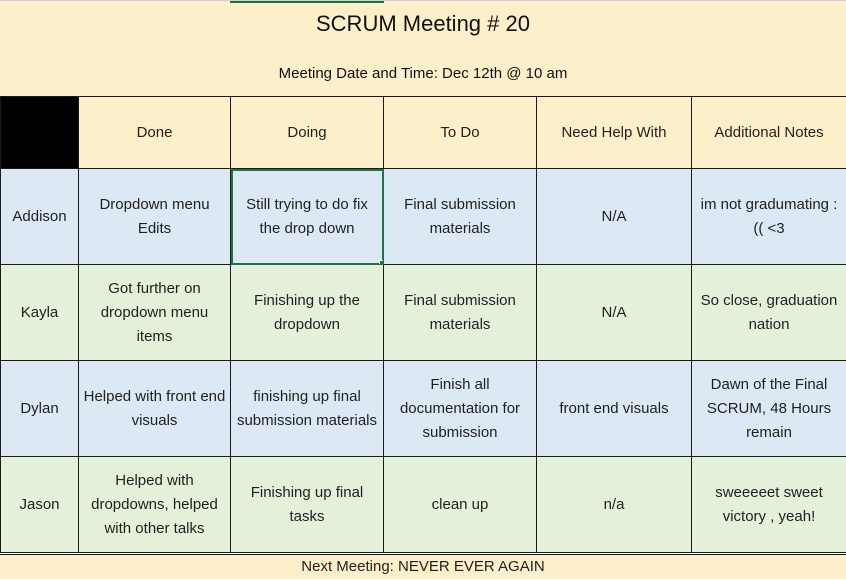 Image resolution: width=846 pixels, height=580 pixels. Describe the element at coordinates (307, 2) in the screenshot. I see `column-selection-indicator` at that location.